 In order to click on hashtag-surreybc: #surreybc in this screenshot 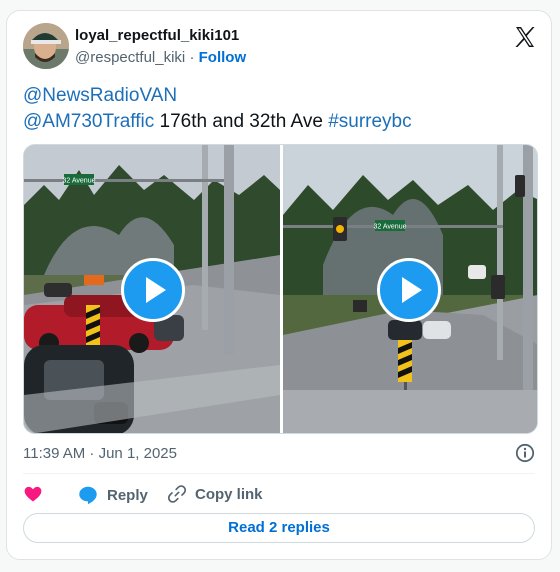, I will do `click(369, 121)`.